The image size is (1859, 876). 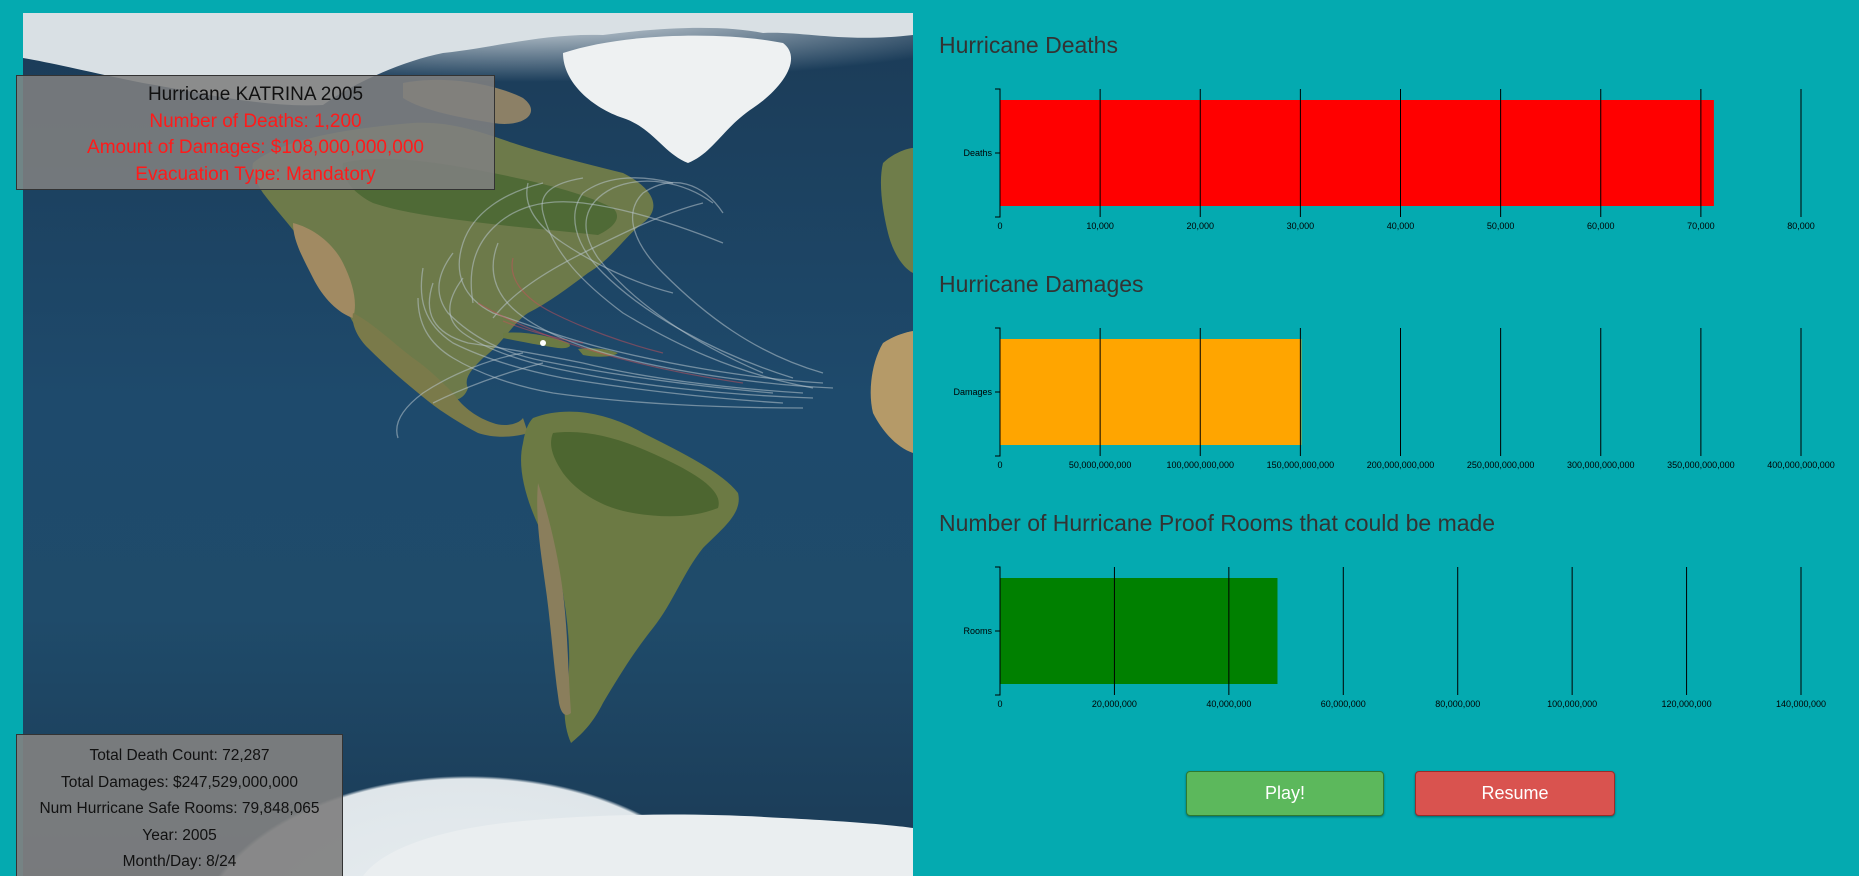 I want to click on tick-label: 400,000,000,000, so click(x=1801, y=465).